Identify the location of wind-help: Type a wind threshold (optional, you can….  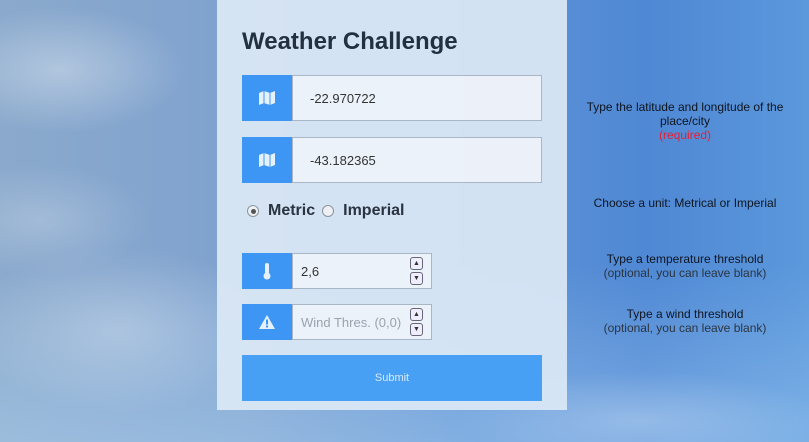
(685, 321).